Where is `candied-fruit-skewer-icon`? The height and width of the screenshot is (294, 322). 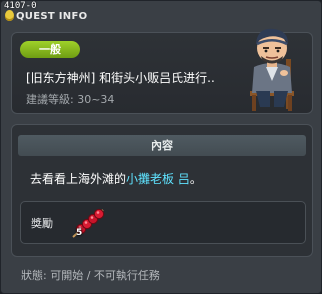 candied-fruit-skewer-icon is located at coordinates (88, 223).